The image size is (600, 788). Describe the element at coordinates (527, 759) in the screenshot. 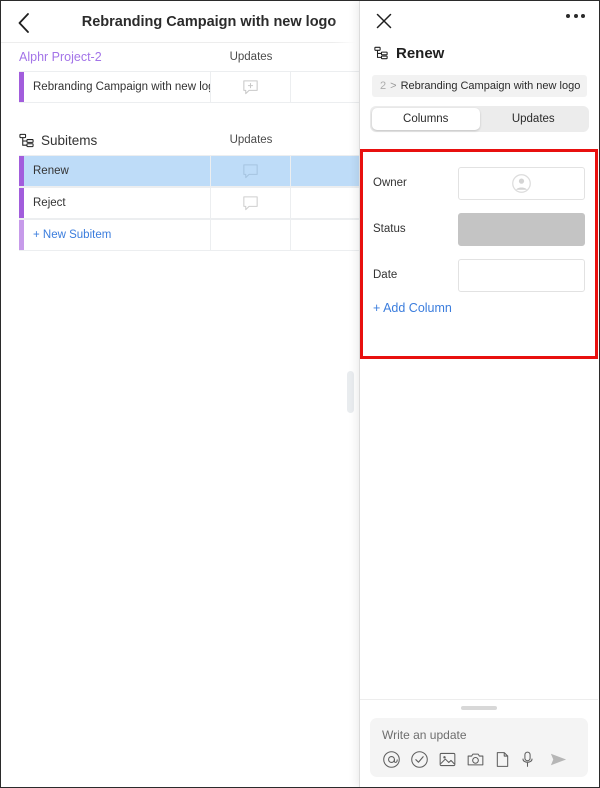

I see `microphone-icon` at that location.